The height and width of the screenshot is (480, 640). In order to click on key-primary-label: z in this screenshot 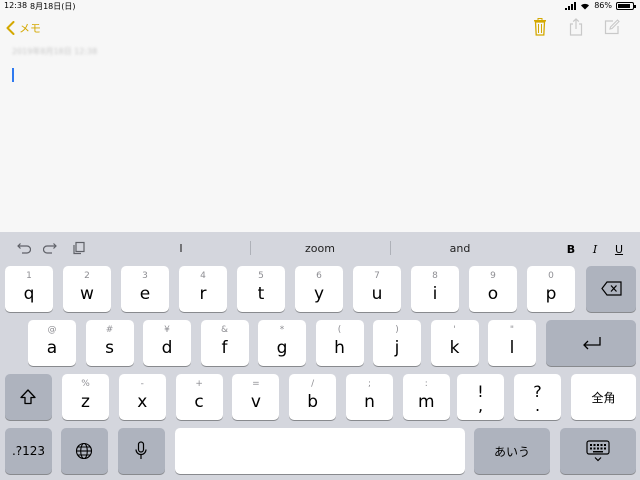, I will do `click(85, 402)`.